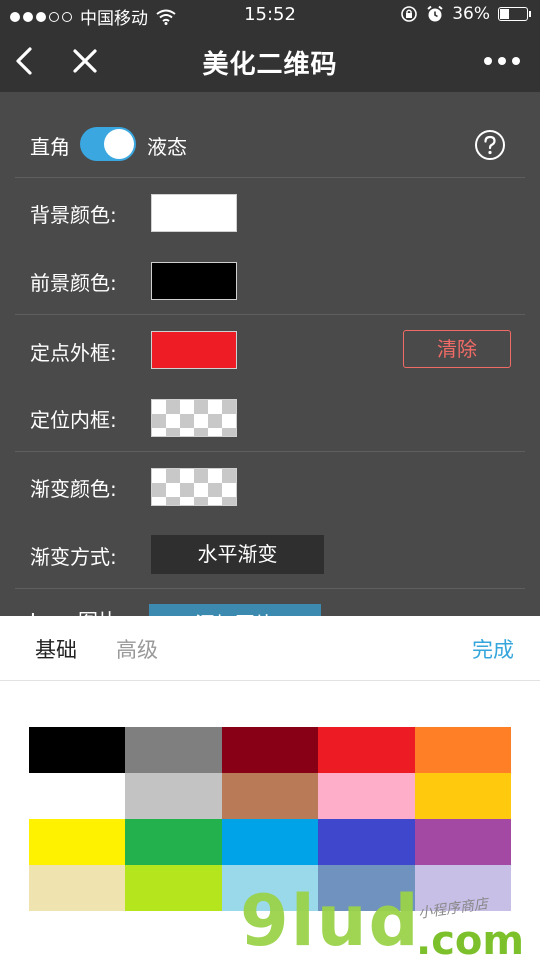  Describe the element at coordinates (73, 557) in the screenshot. I see `gradient-mode-label: 渐变方式:` at that location.